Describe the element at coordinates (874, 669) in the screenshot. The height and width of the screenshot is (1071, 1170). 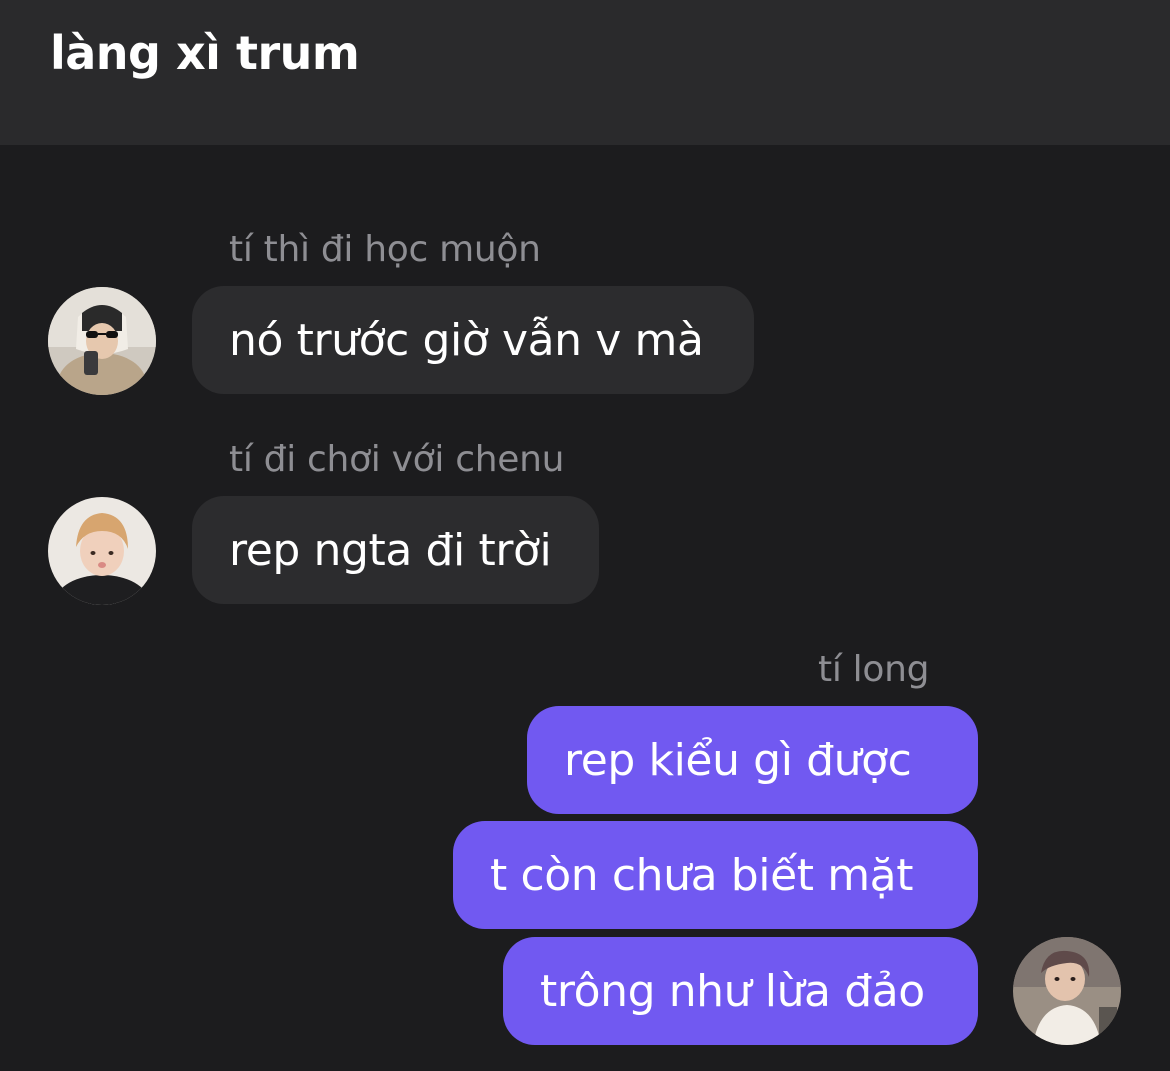
I see `sender-name: tí long` at that location.